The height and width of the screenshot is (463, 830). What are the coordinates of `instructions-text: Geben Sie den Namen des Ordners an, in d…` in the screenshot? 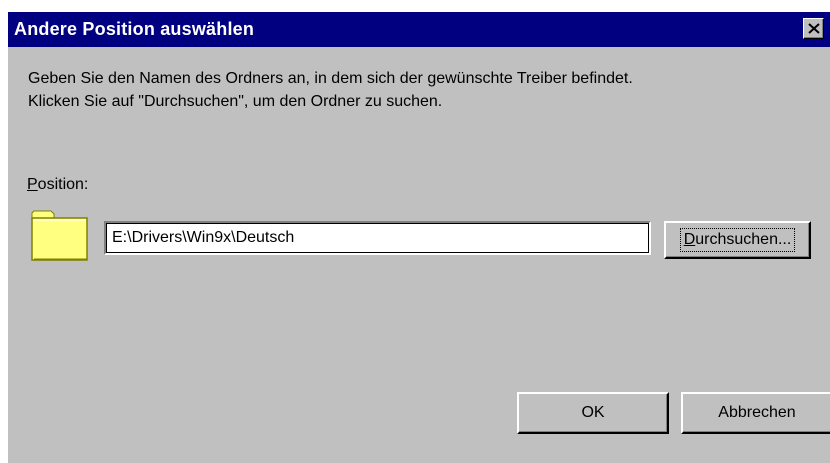 It's located at (330, 90).